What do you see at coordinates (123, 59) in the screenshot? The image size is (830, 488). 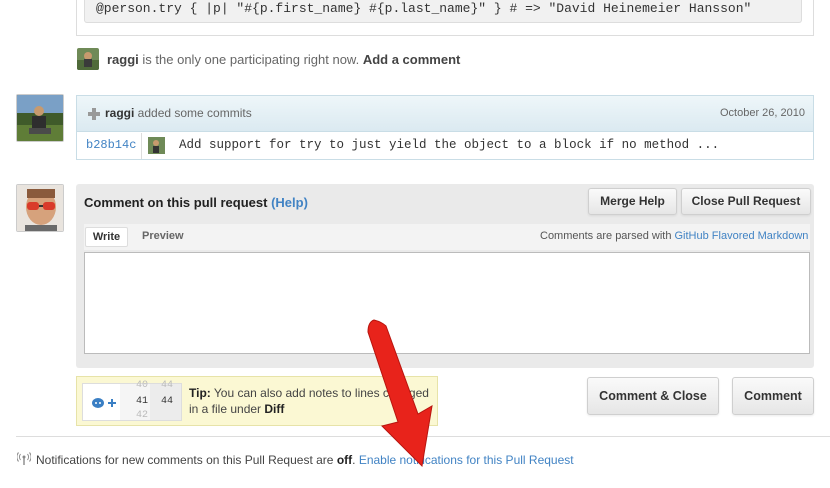 I see `participant-name: raggi` at bounding box center [123, 59].